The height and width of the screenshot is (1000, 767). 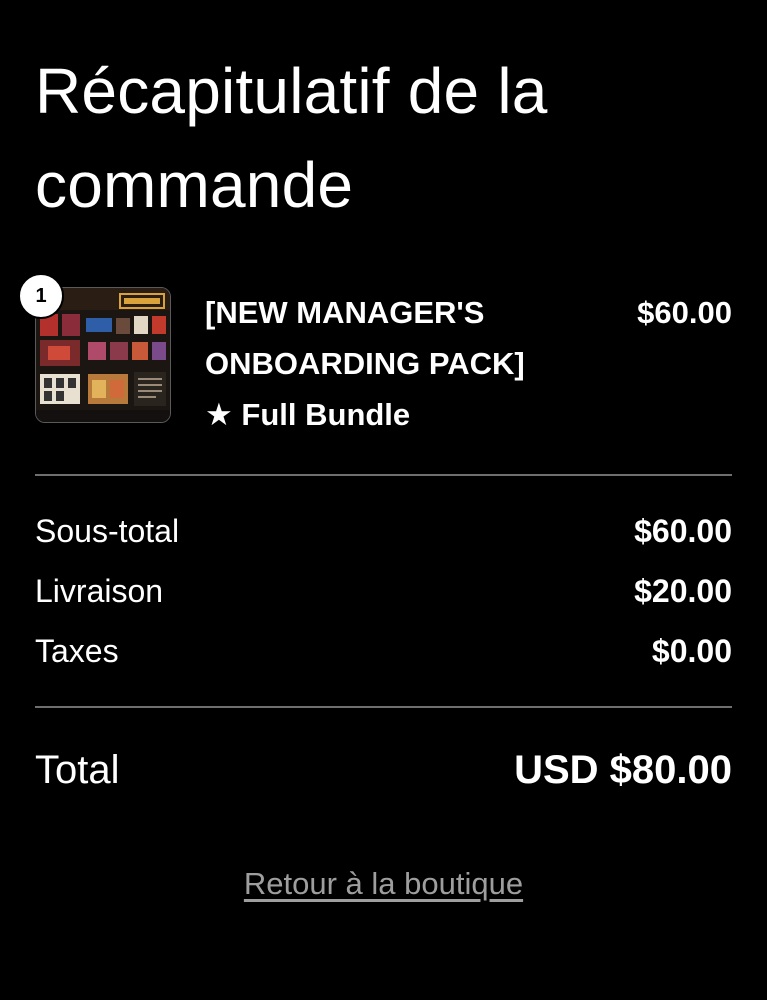 I want to click on product-thumbnail-wrapper: 1, so click(x=94, y=348).